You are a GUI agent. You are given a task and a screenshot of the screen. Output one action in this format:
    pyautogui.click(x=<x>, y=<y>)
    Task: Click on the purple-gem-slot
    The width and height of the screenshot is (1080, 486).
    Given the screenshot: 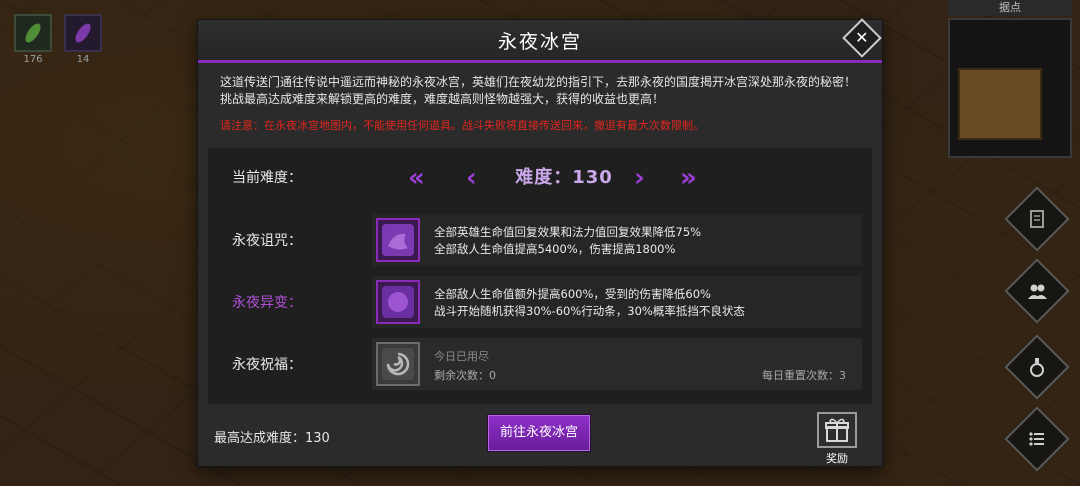 What is the action you would take?
    pyautogui.click(x=83, y=33)
    